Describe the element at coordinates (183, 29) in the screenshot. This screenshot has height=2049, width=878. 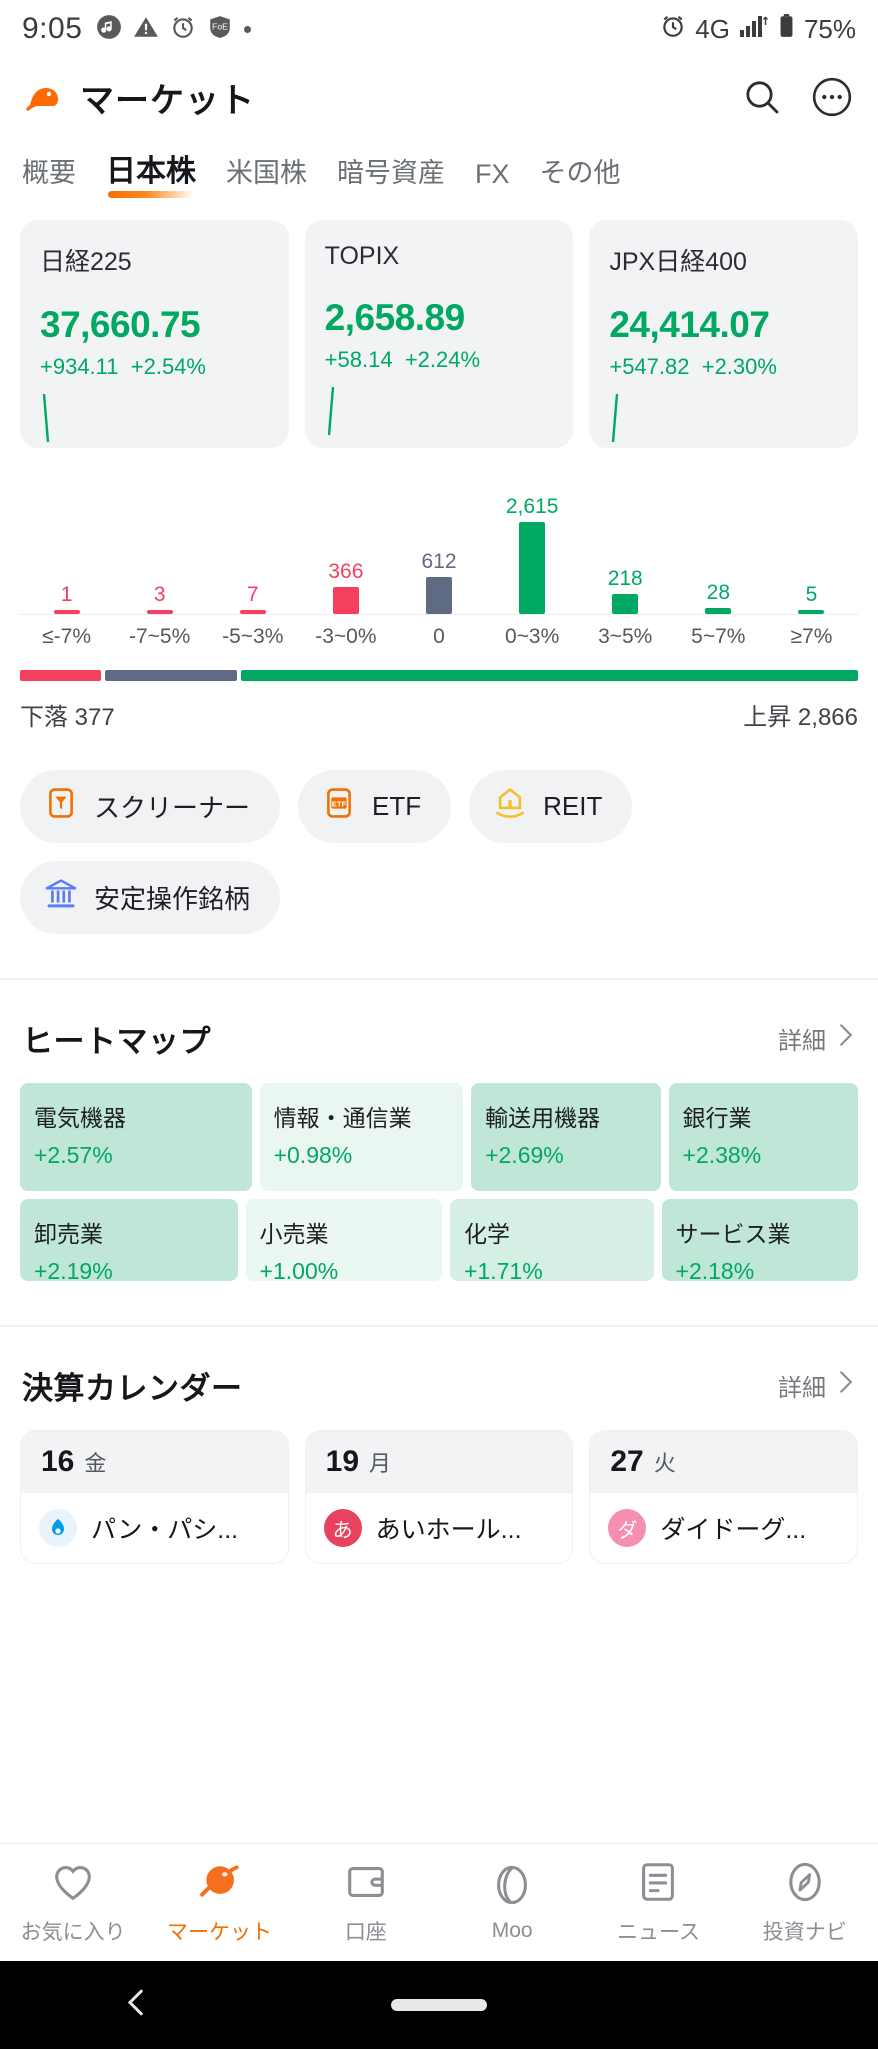
I see `alarm-icon` at that location.